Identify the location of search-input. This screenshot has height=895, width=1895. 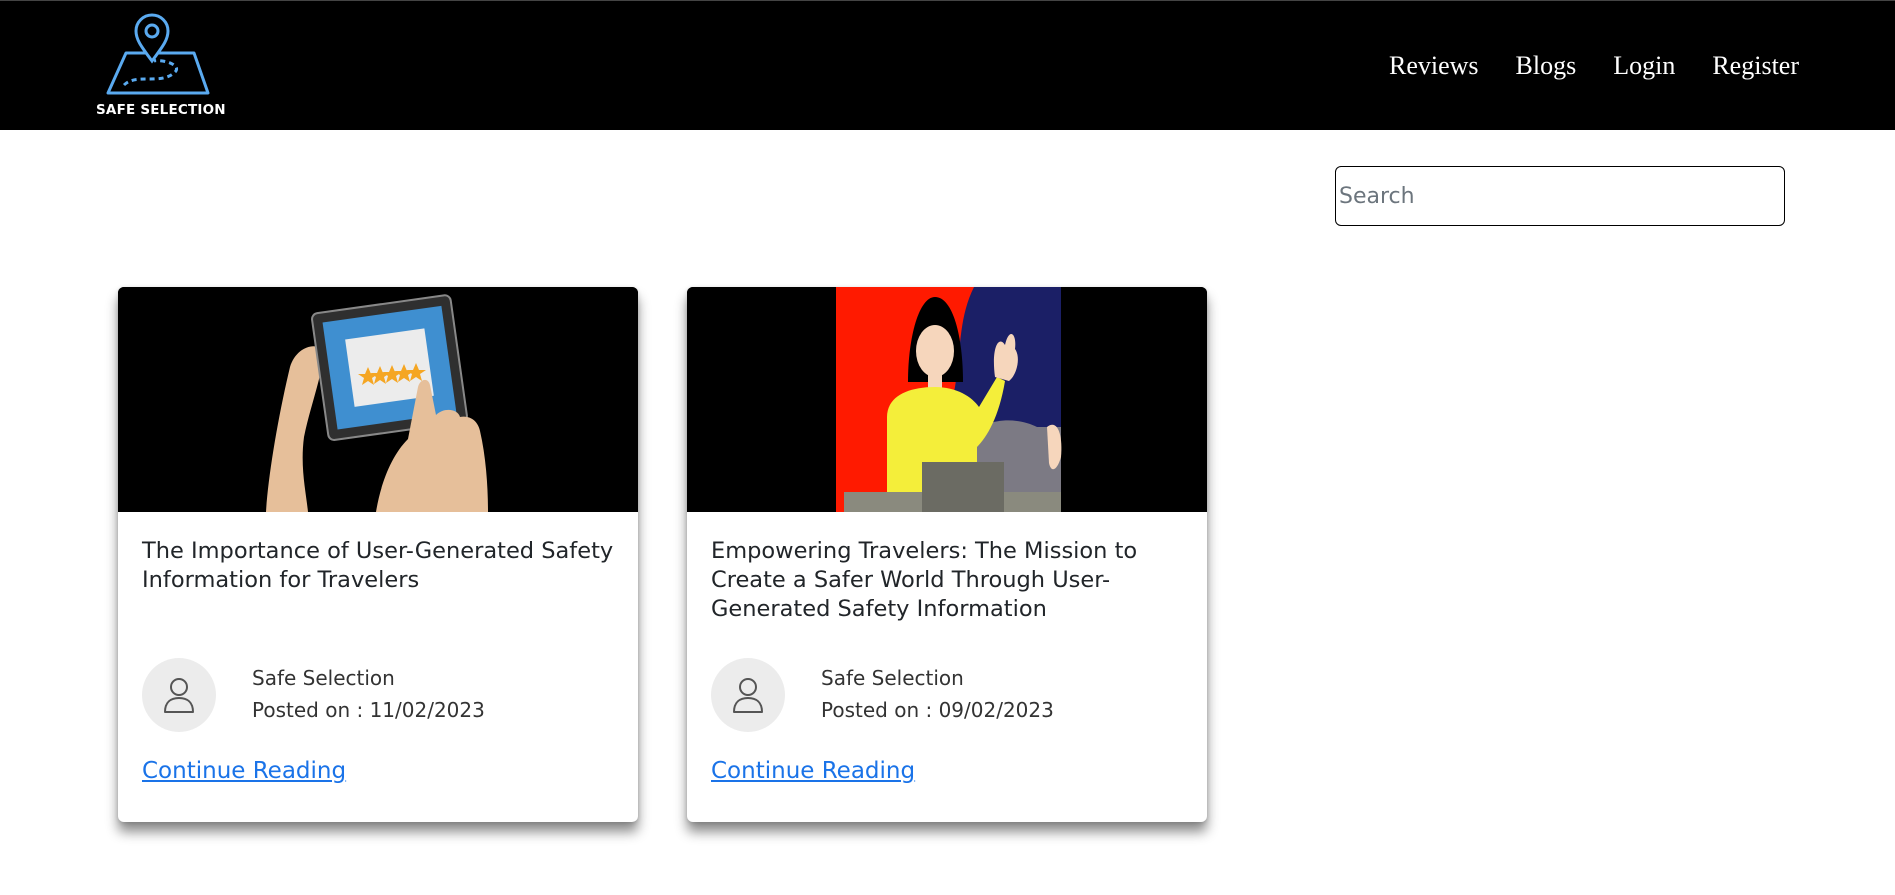
(1560, 196).